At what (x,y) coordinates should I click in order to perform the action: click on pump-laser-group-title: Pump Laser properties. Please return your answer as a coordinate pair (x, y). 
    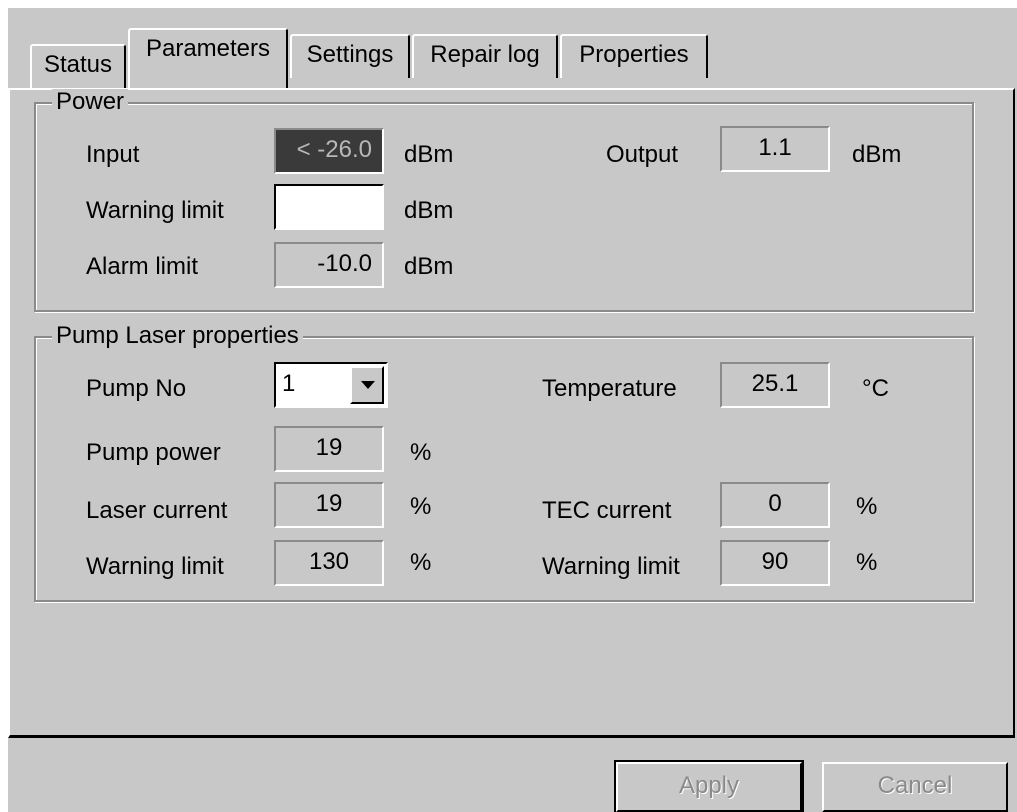
    Looking at the image, I should click on (177, 336).